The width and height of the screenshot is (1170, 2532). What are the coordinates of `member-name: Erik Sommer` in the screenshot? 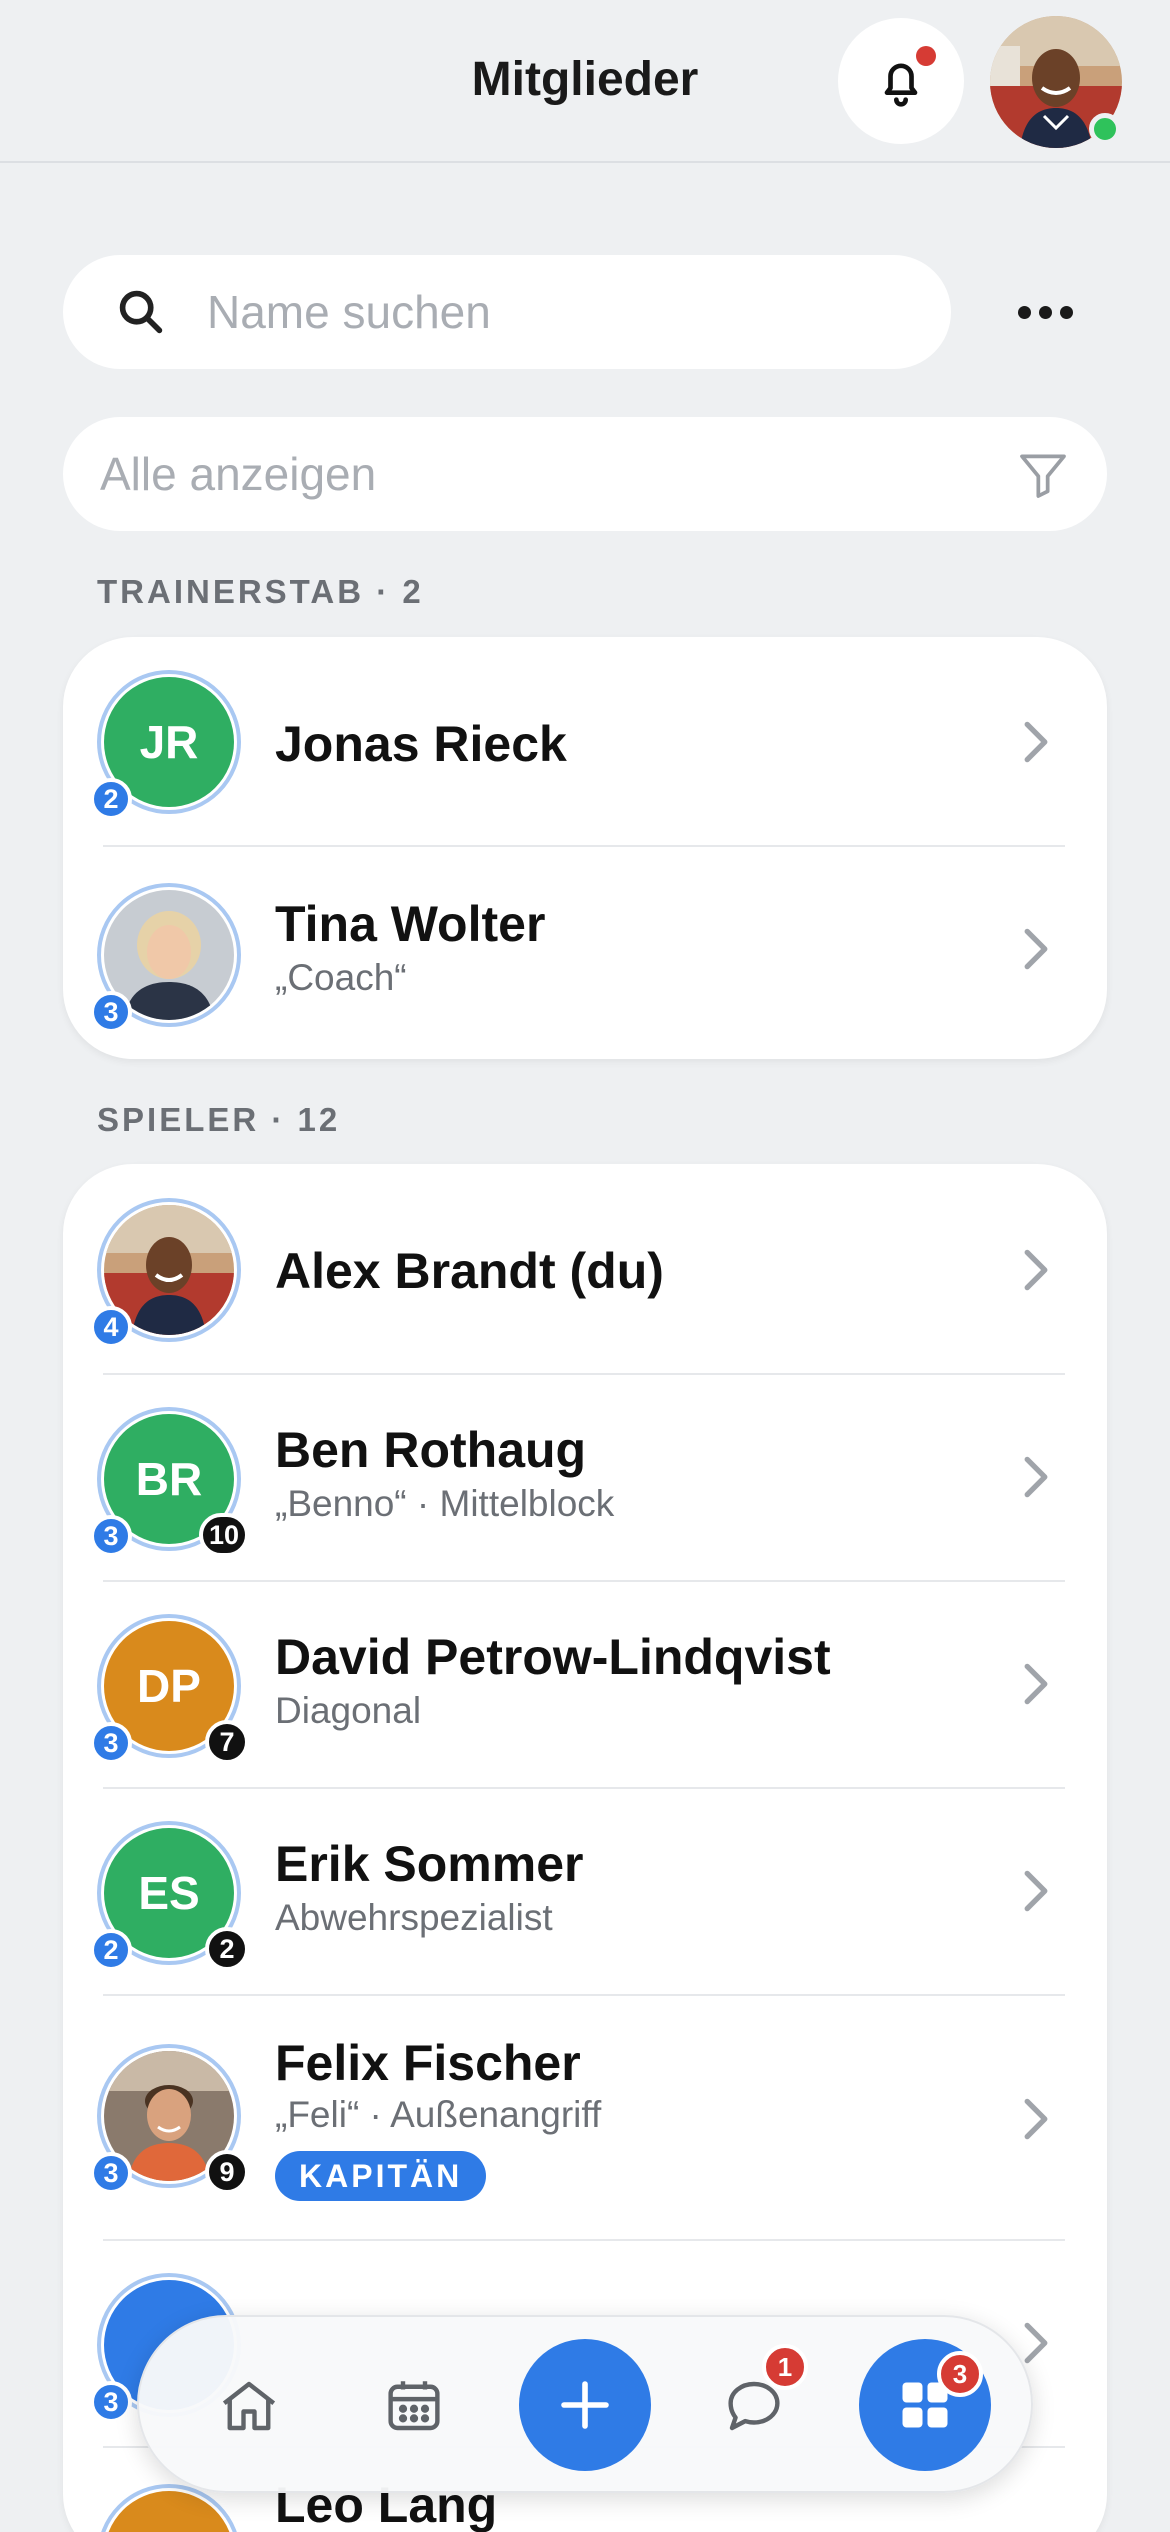 It's located at (429, 1864).